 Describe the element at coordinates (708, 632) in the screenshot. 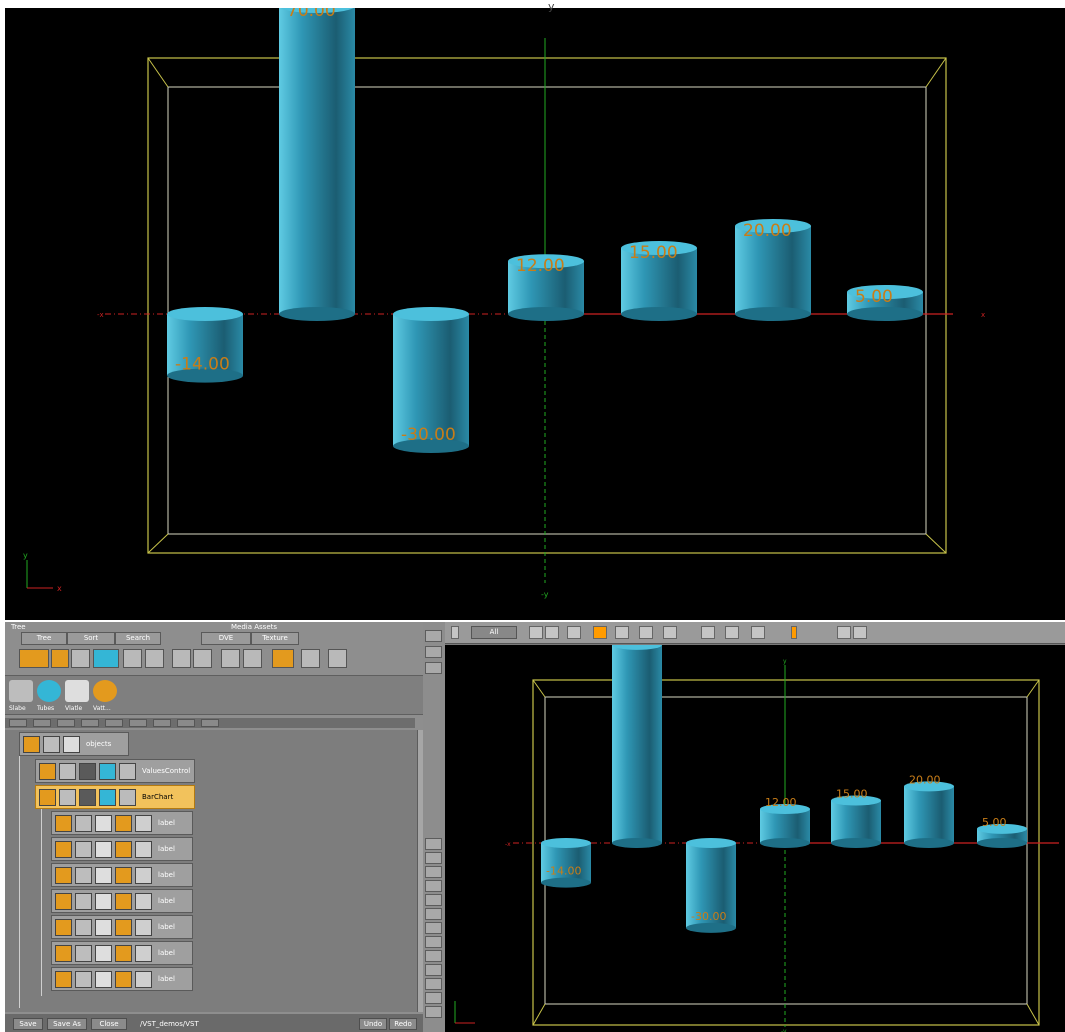

I see `camera-icon` at that location.